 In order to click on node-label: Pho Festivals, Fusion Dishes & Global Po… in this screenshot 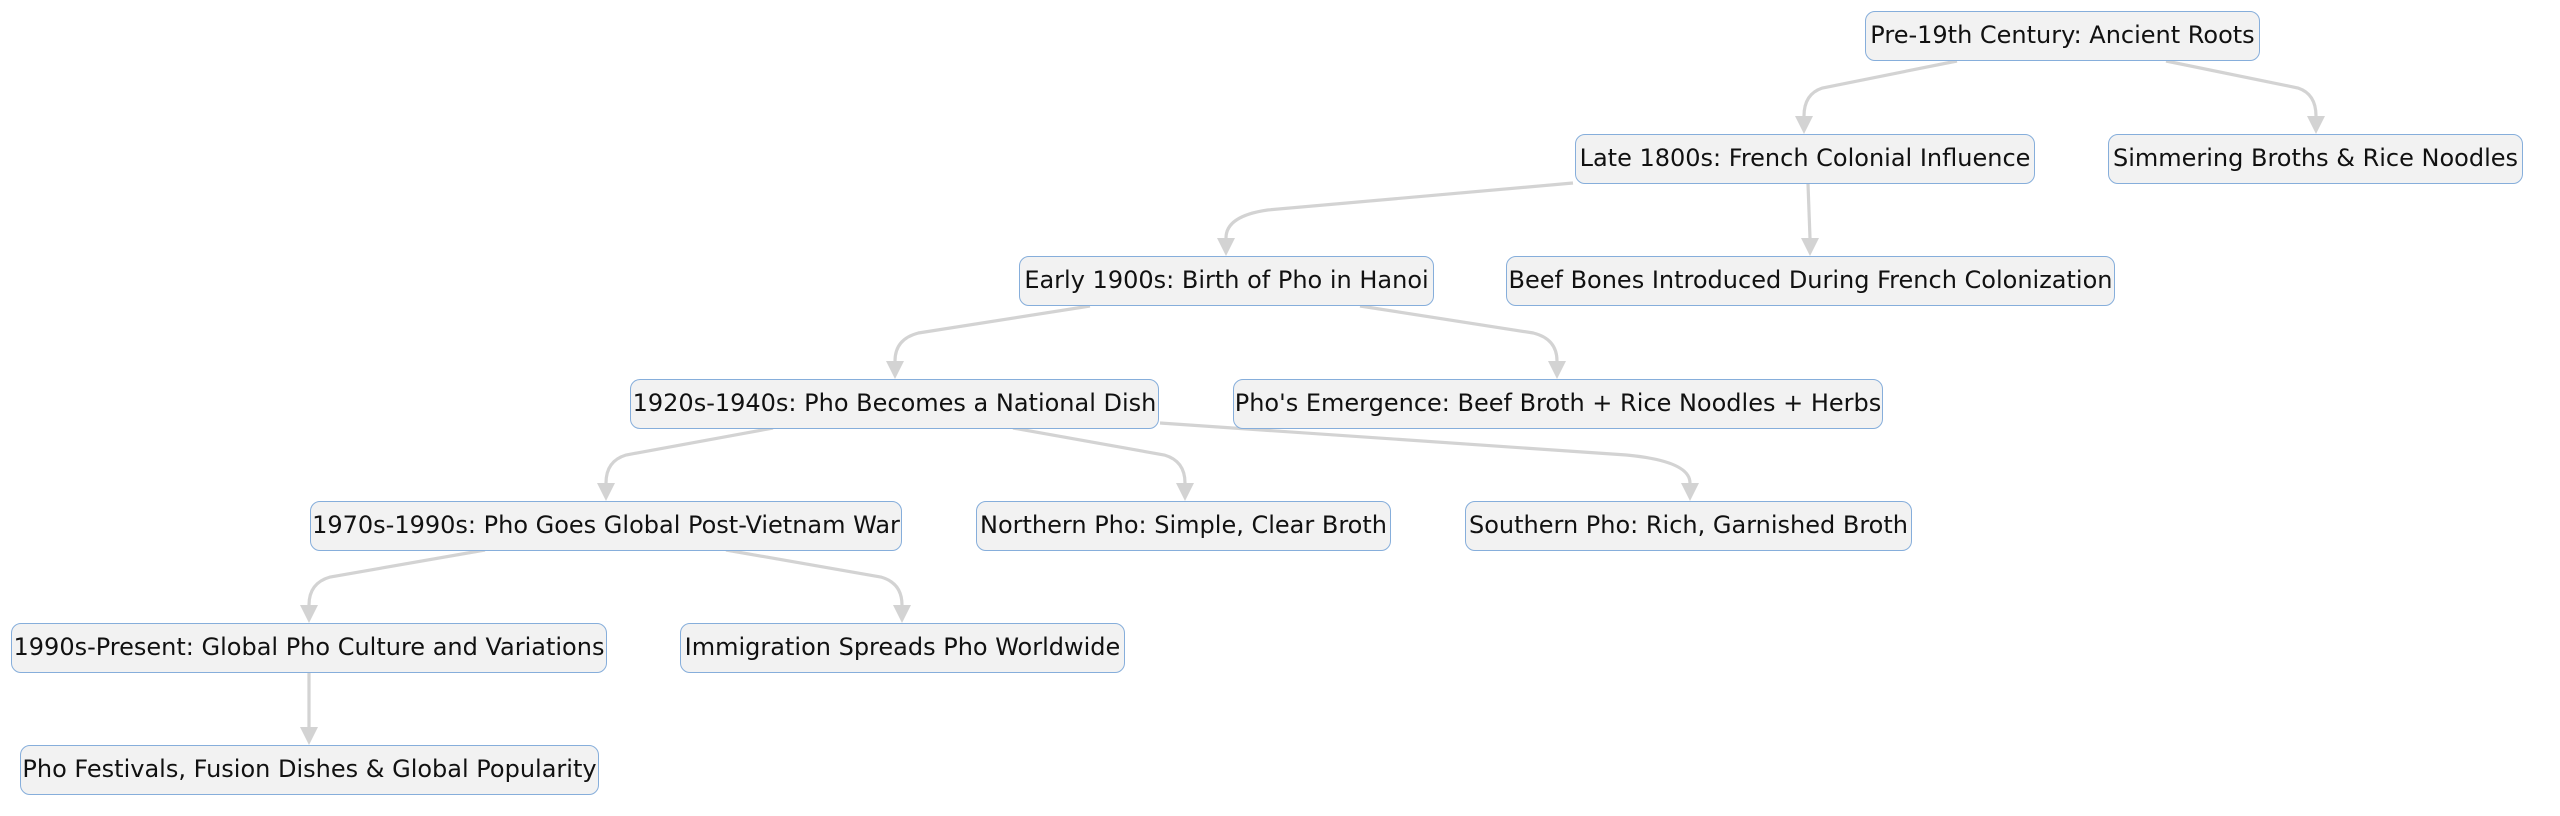, I will do `click(309, 769)`.